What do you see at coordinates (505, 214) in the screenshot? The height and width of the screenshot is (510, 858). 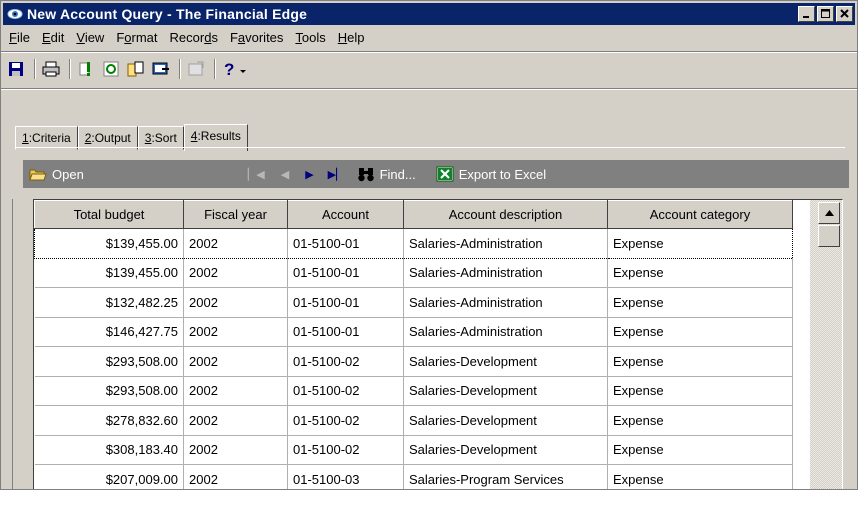 I see `column-header-account-description: Account description` at bounding box center [505, 214].